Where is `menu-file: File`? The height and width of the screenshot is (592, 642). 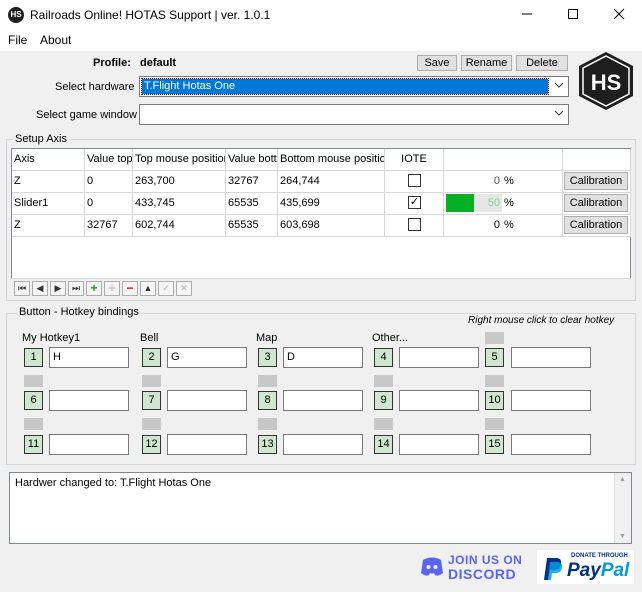 menu-file: File is located at coordinates (17, 40).